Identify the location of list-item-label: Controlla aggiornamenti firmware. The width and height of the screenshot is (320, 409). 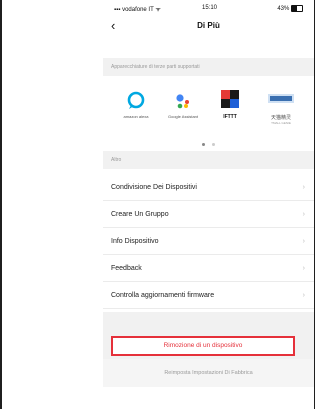
(163, 295).